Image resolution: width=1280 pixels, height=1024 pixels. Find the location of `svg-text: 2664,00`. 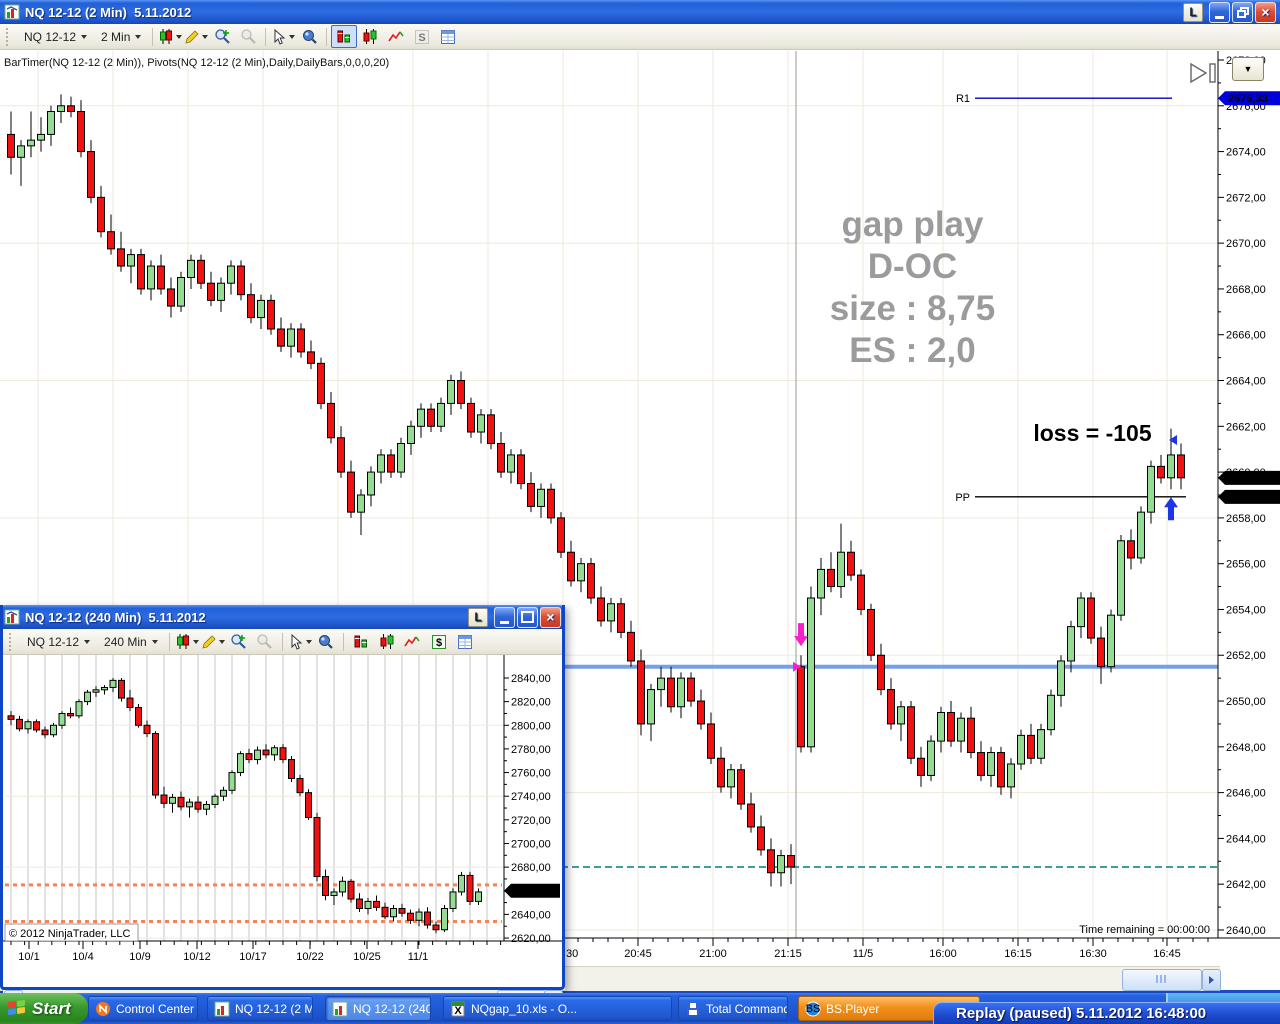

svg-text: 2664,00 is located at coordinates (1246, 382).